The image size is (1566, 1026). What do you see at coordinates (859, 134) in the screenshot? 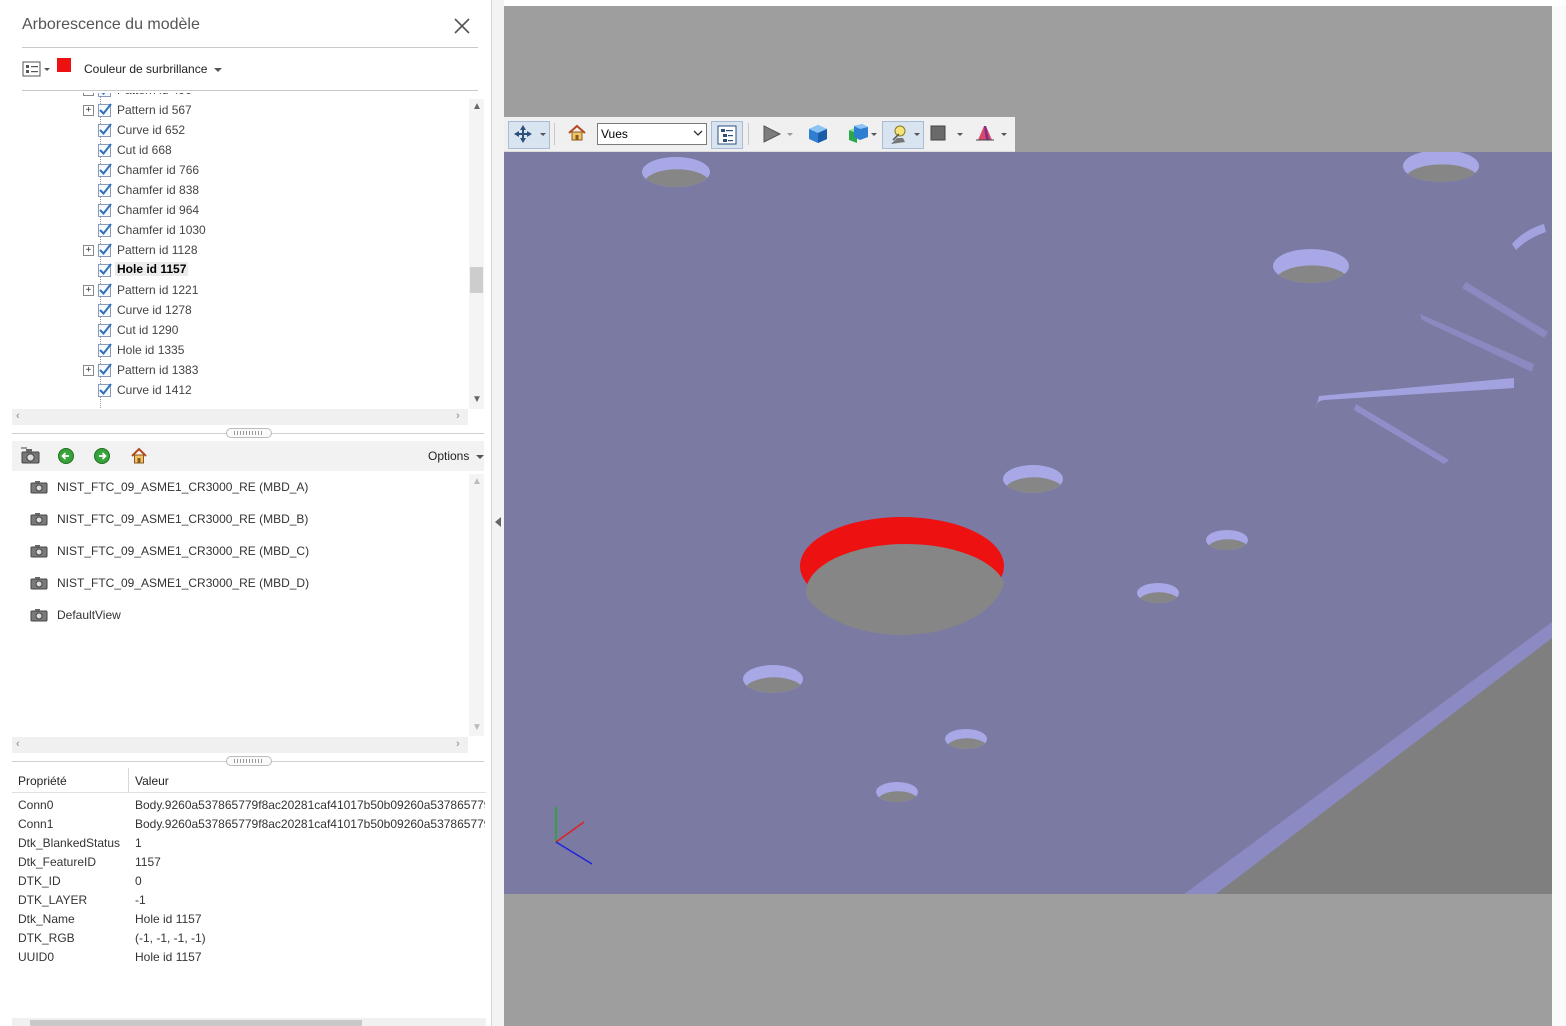
I see `render-mode-button` at bounding box center [859, 134].